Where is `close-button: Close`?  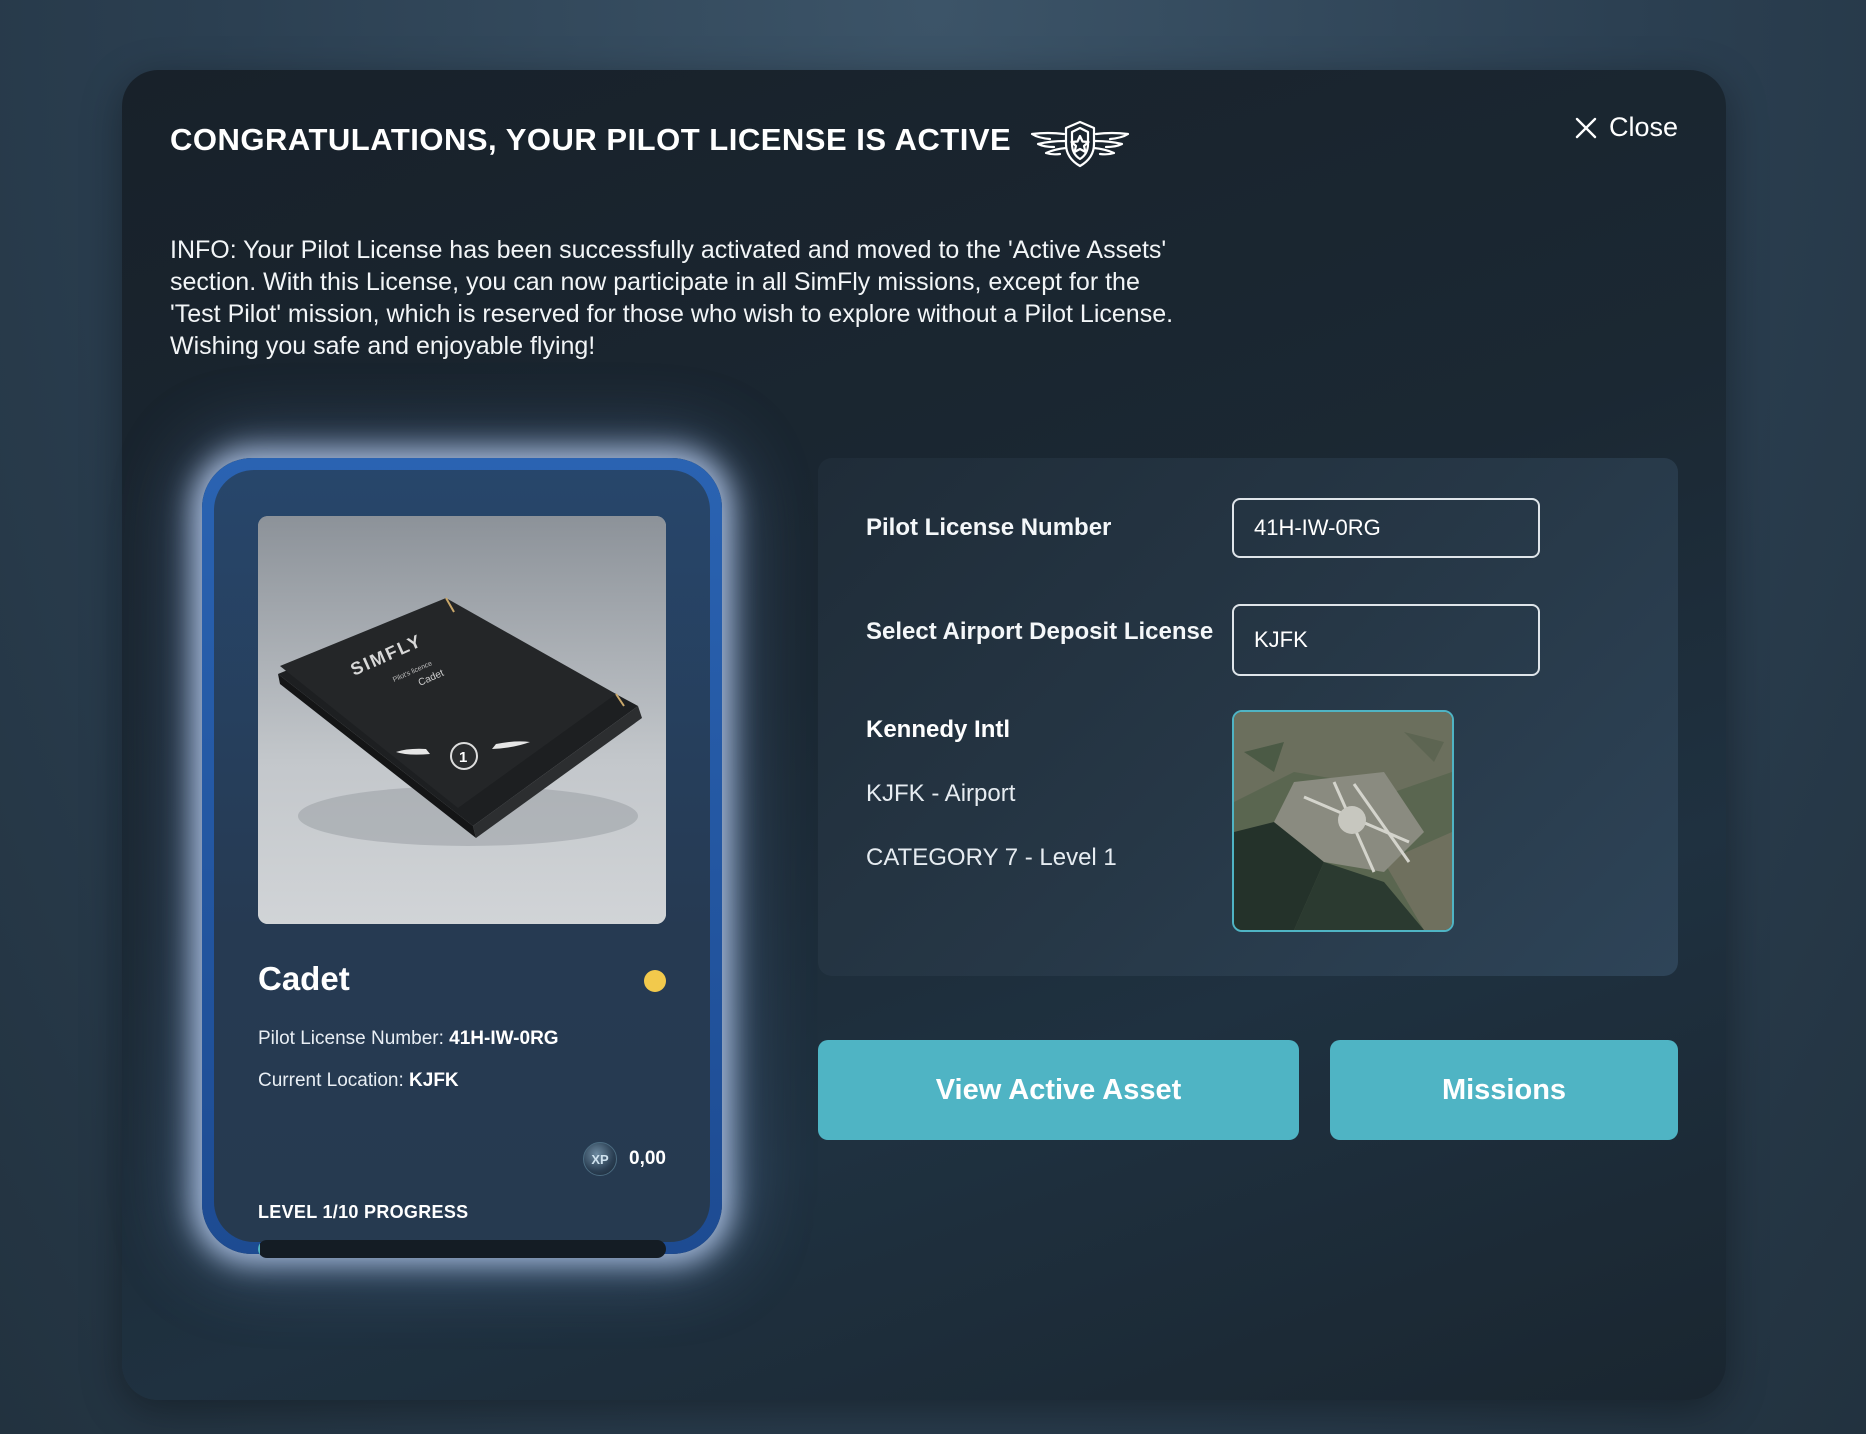
close-button: Close is located at coordinates (1626, 127).